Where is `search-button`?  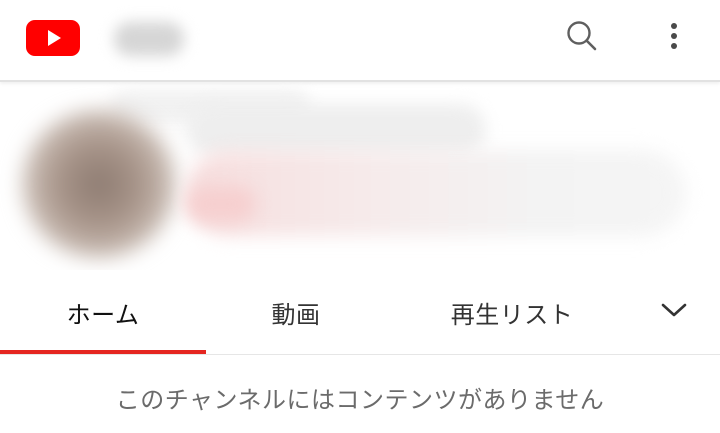
search-button is located at coordinates (582, 38).